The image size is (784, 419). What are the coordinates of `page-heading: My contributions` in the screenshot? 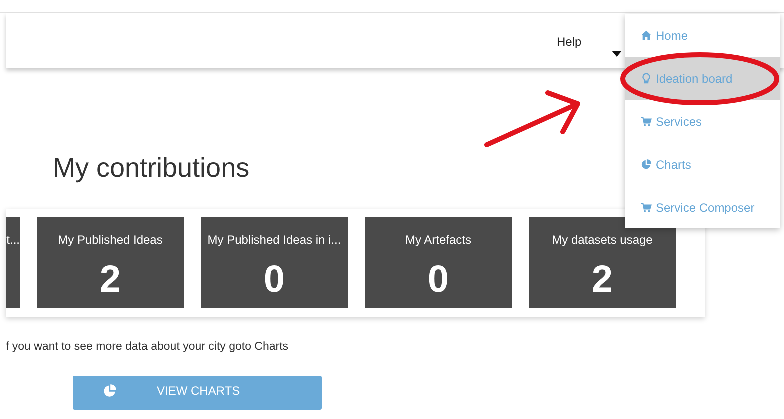 It's located at (151, 169).